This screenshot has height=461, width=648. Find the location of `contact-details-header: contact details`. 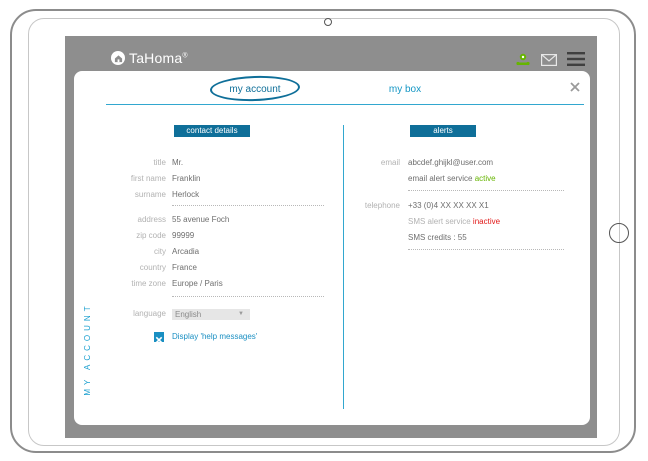

contact-details-header: contact details is located at coordinates (212, 131).